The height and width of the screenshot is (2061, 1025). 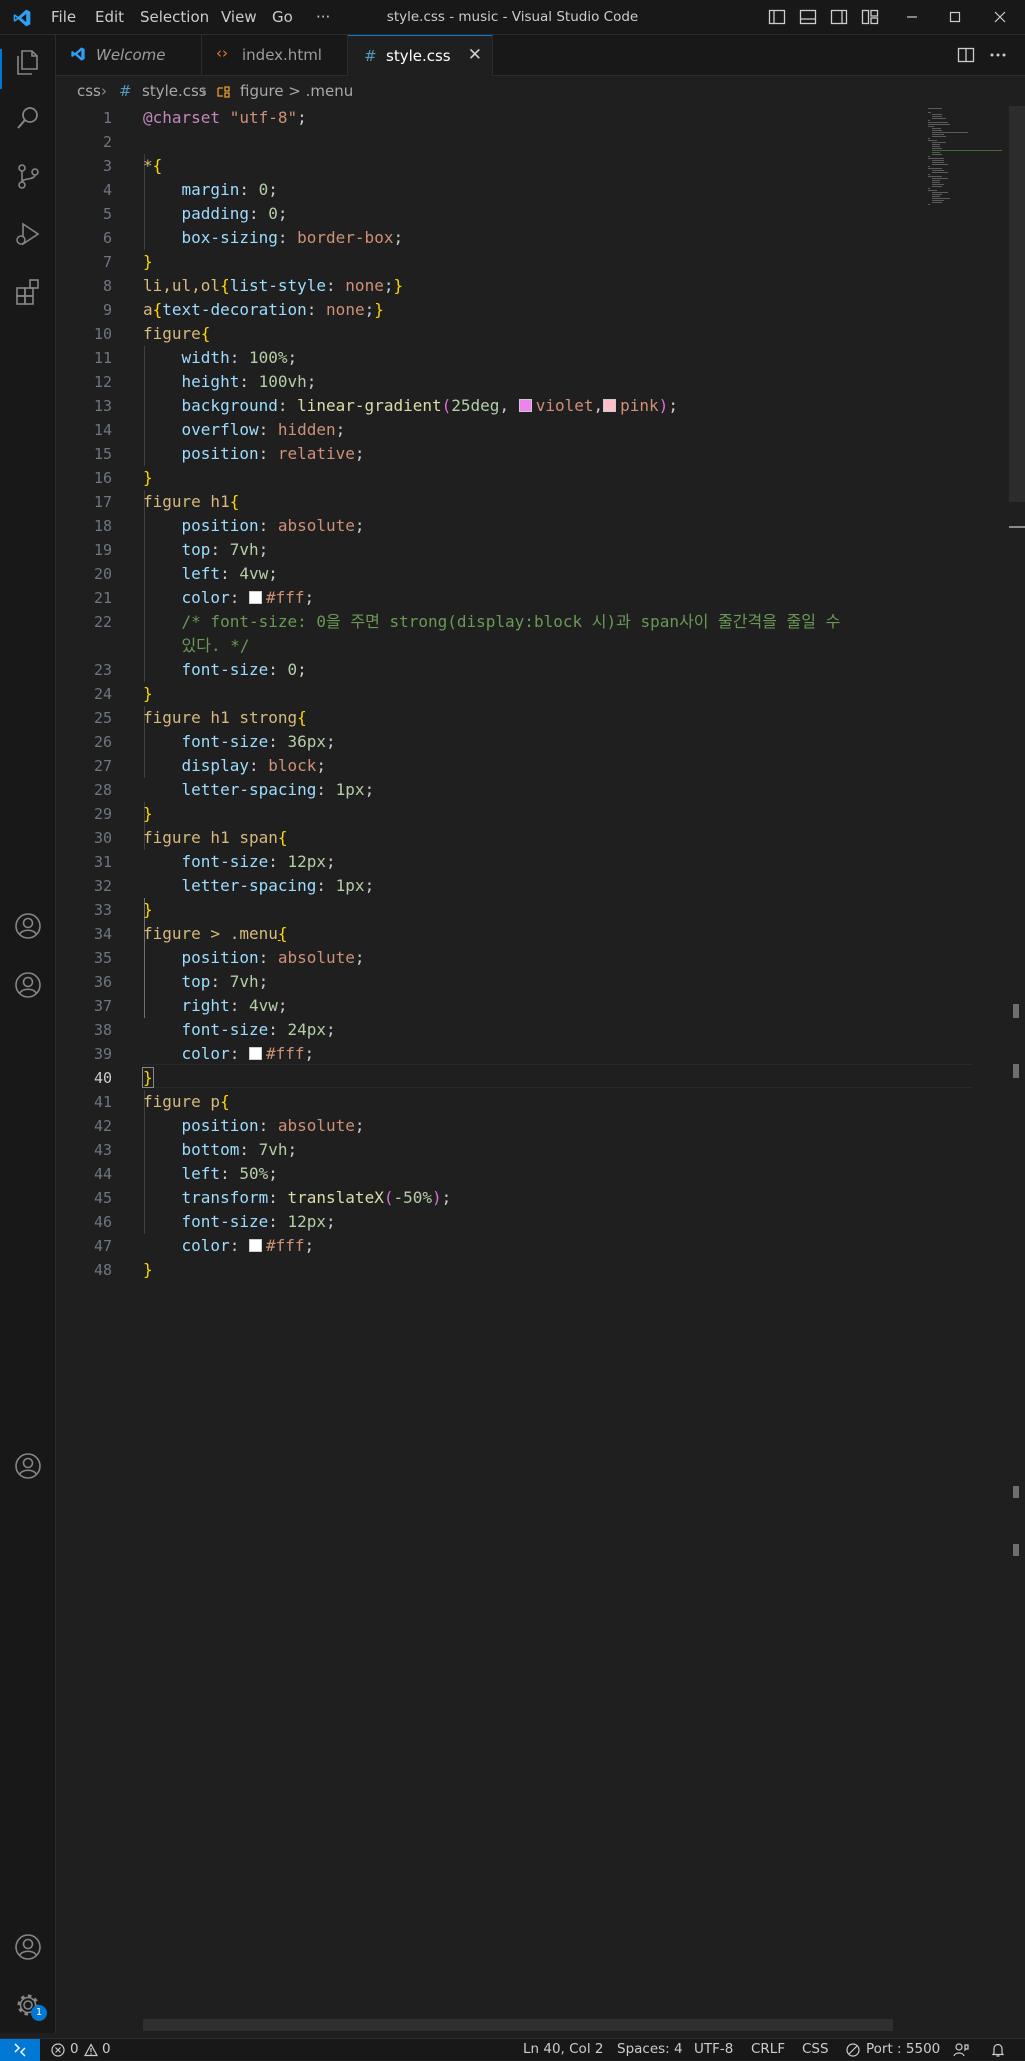 I want to click on code-line: *{, so click(x=153, y=165).